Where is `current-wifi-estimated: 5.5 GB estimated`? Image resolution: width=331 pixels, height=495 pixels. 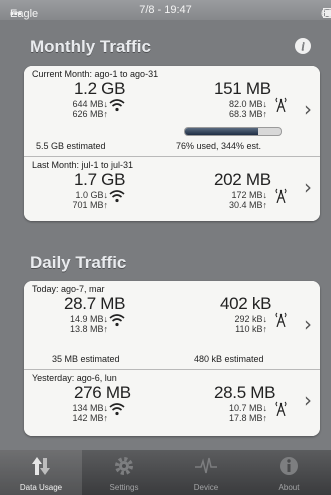
current-wifi-estimated: 5.5 GB estimated is located at coordinates (71, 146).